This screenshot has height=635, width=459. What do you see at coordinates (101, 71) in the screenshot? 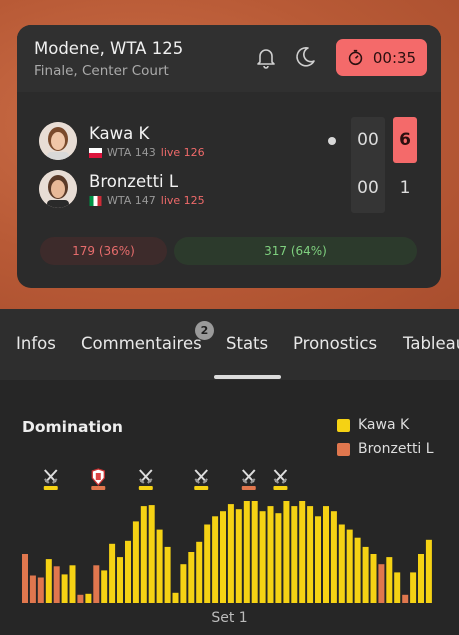
I see `match-round: Finale, Center Court` at bounding box center [101, 71].